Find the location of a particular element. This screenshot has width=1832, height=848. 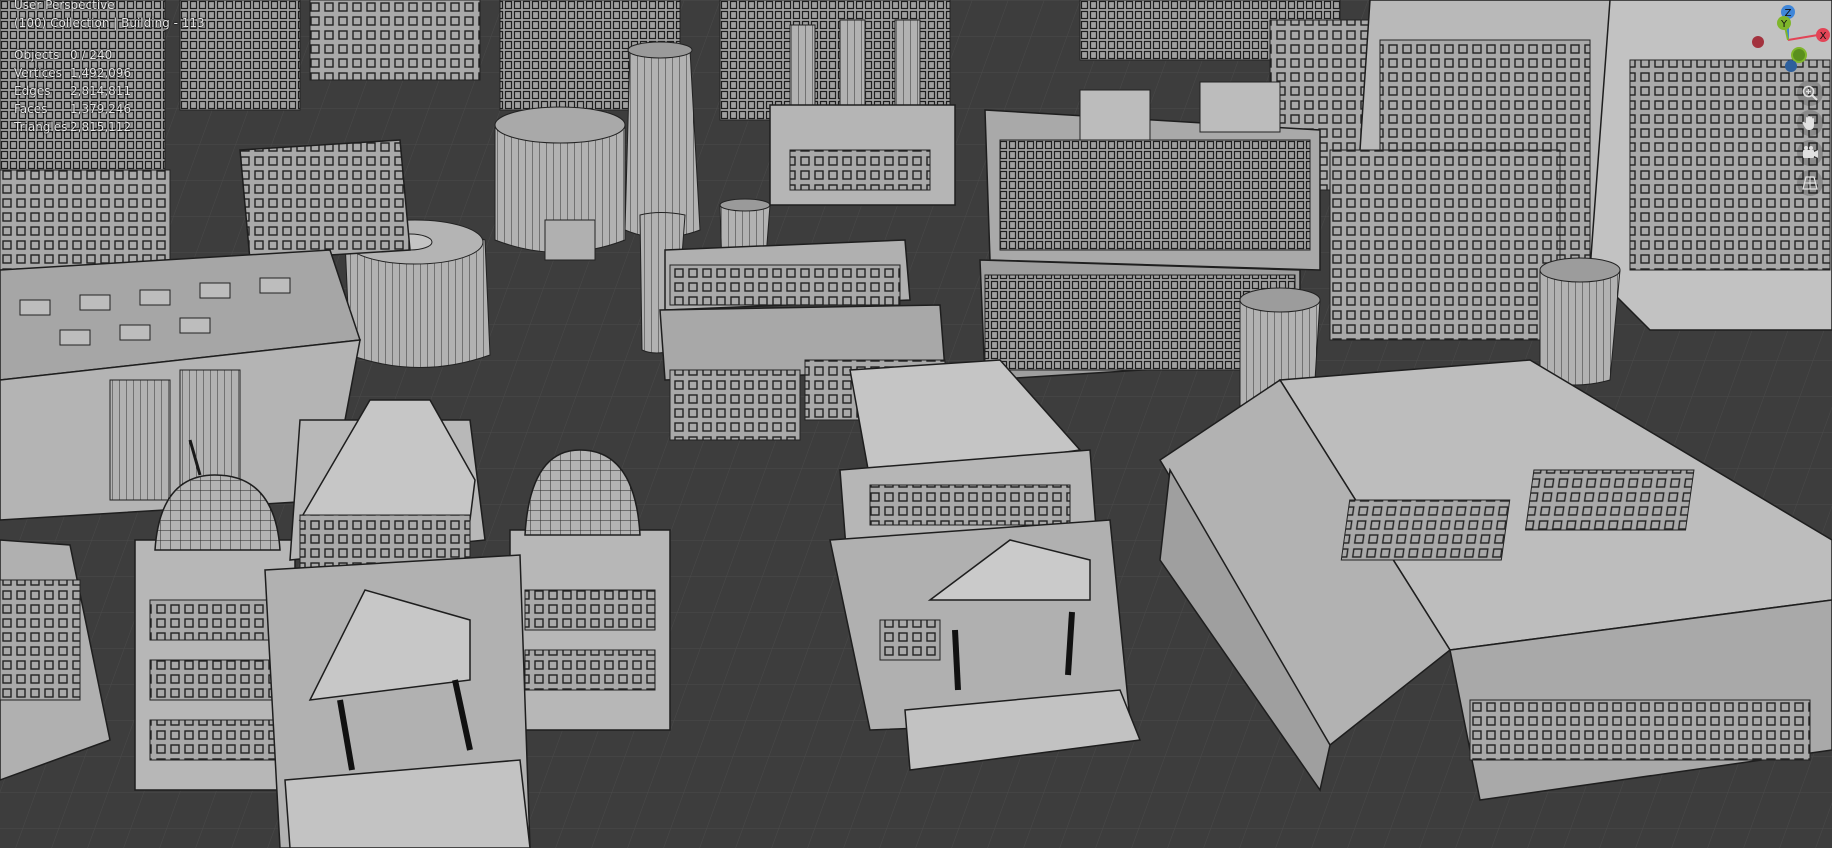

hand-icon is located at coordinates (1808, 123).